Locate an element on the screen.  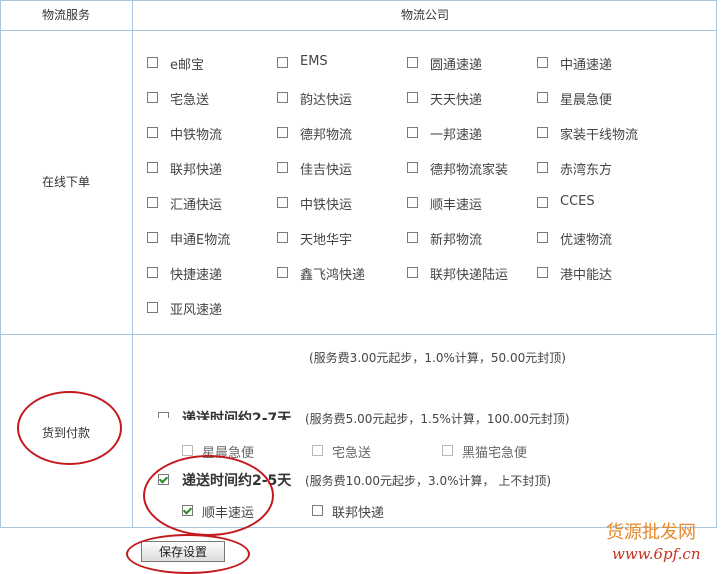
company-label: 联邦快递 is located at coordinates (196, 170).